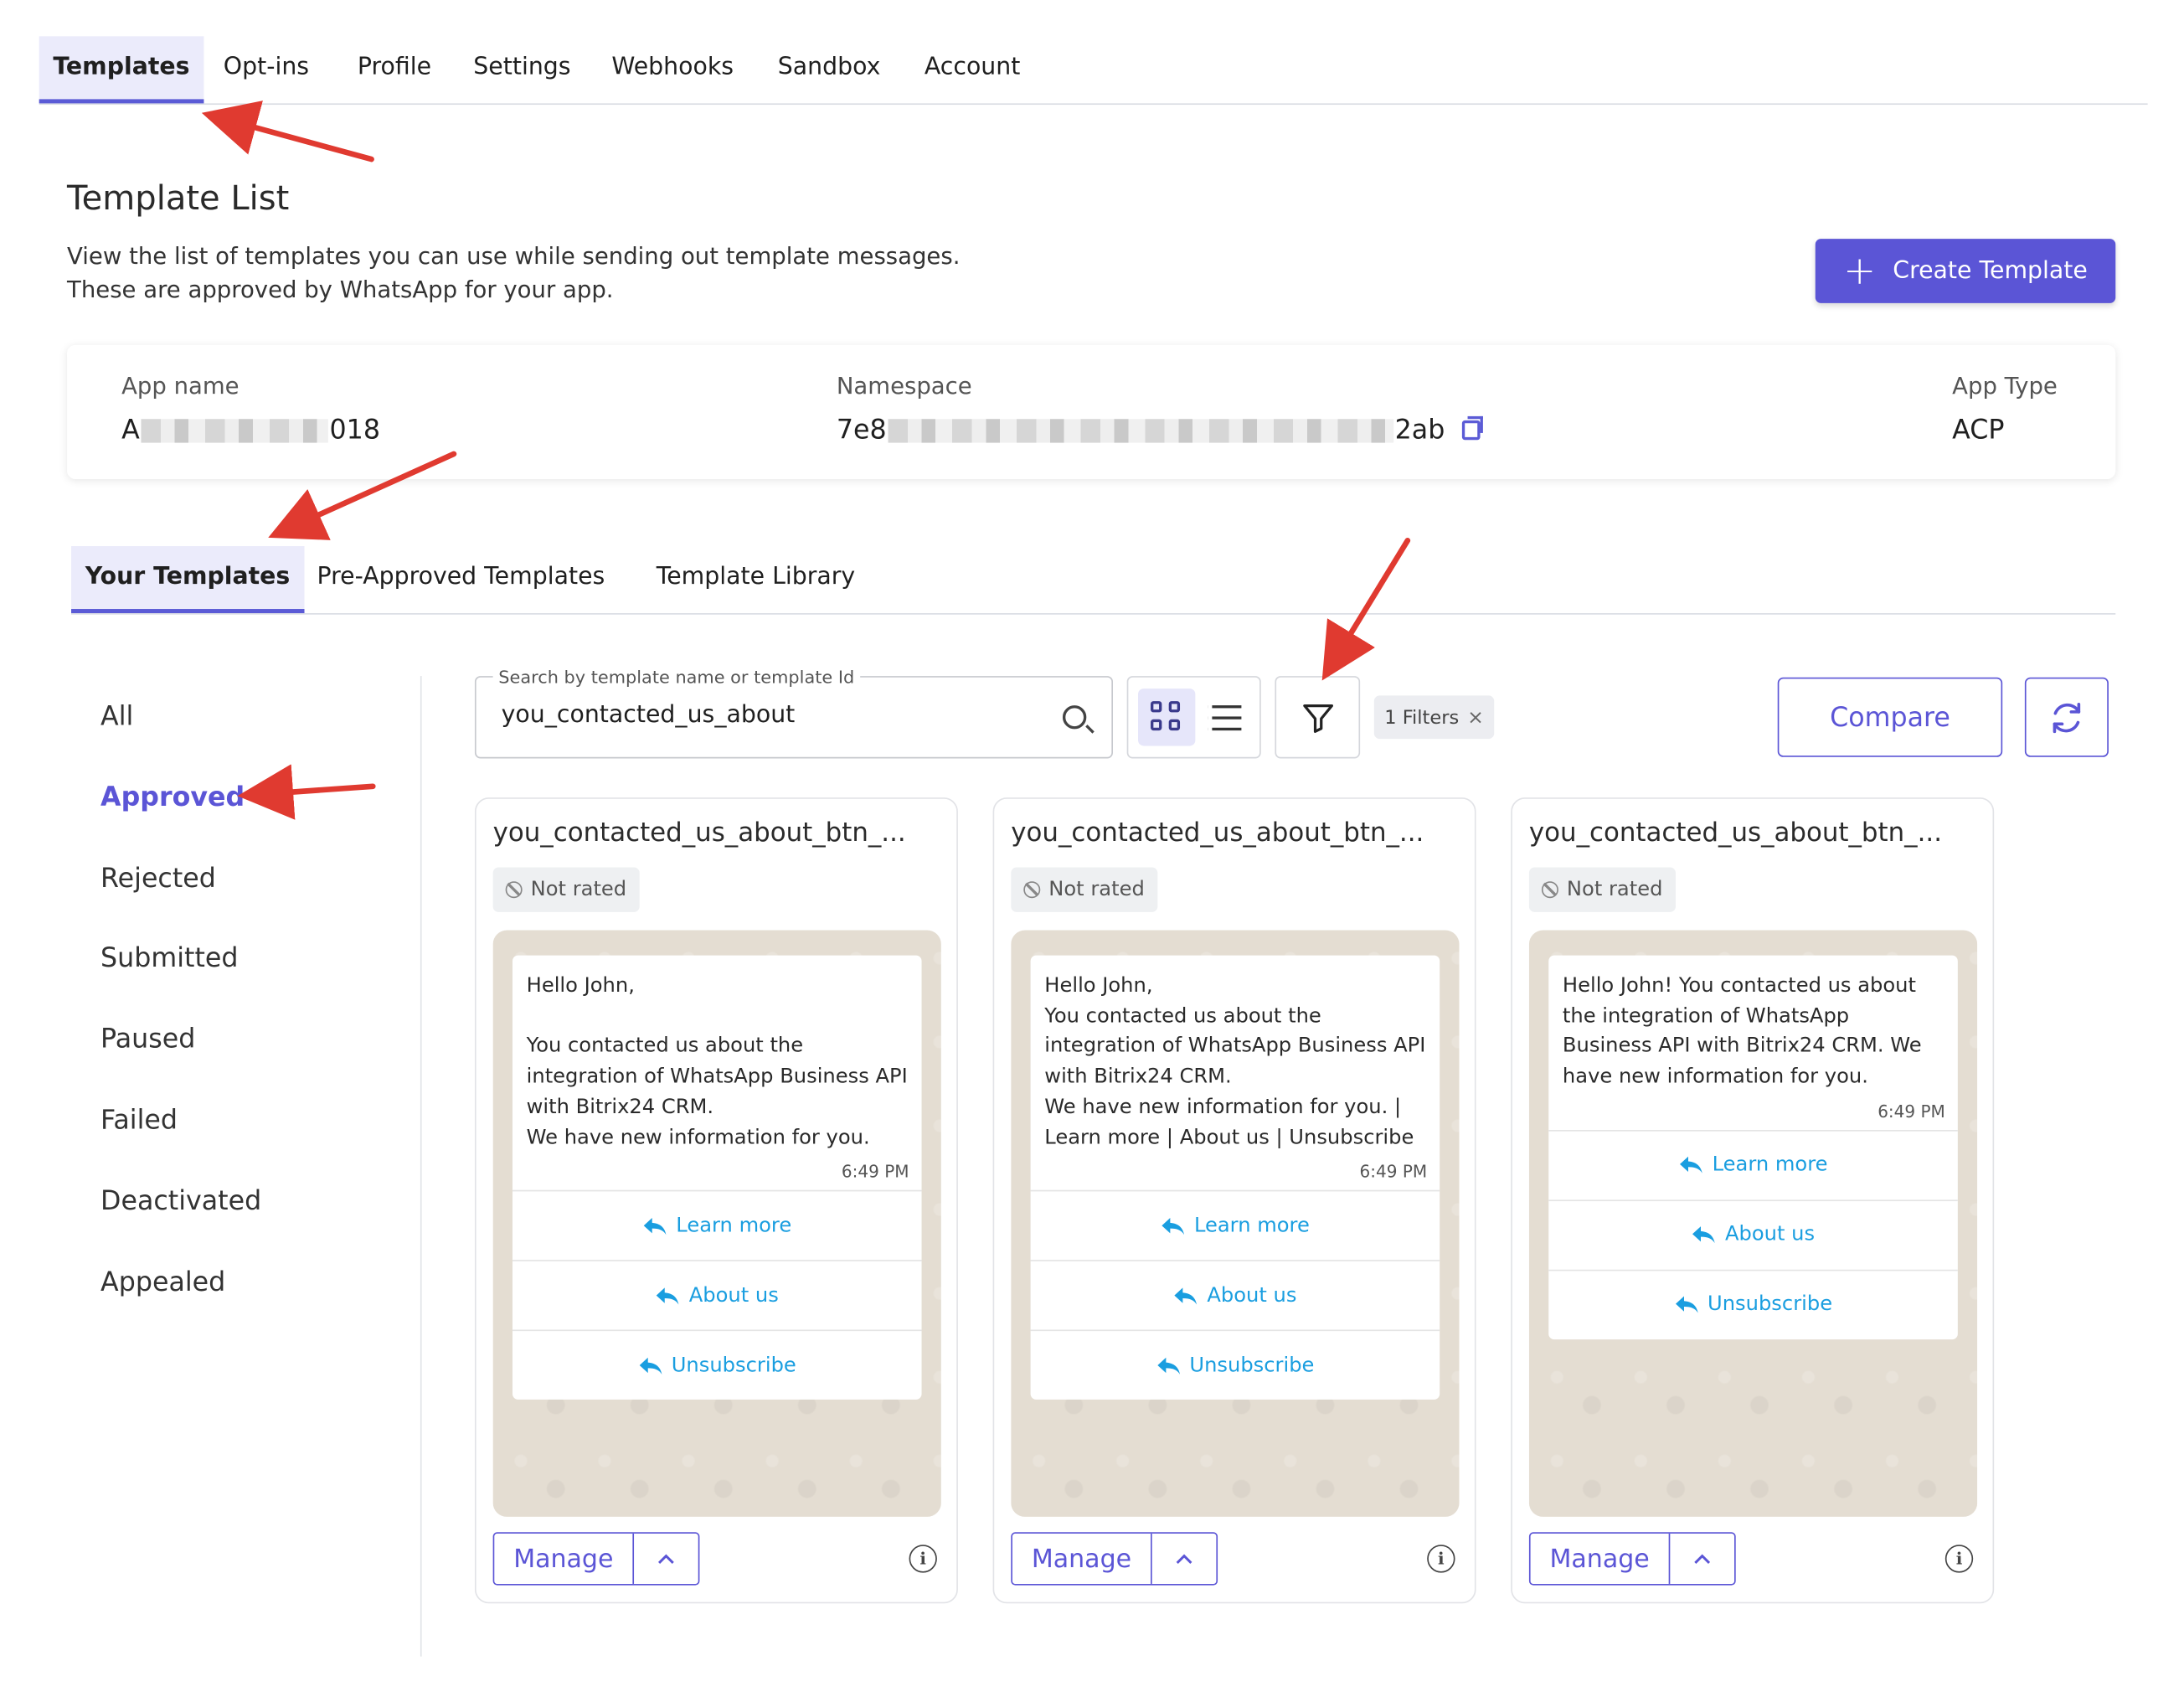 This screenshot has height=1697, width=2184. What do you see at coordinates (676, 677) in the screenshot?
I see `search-legend: Search by template name or template Id` at bounding box center [676, 677].